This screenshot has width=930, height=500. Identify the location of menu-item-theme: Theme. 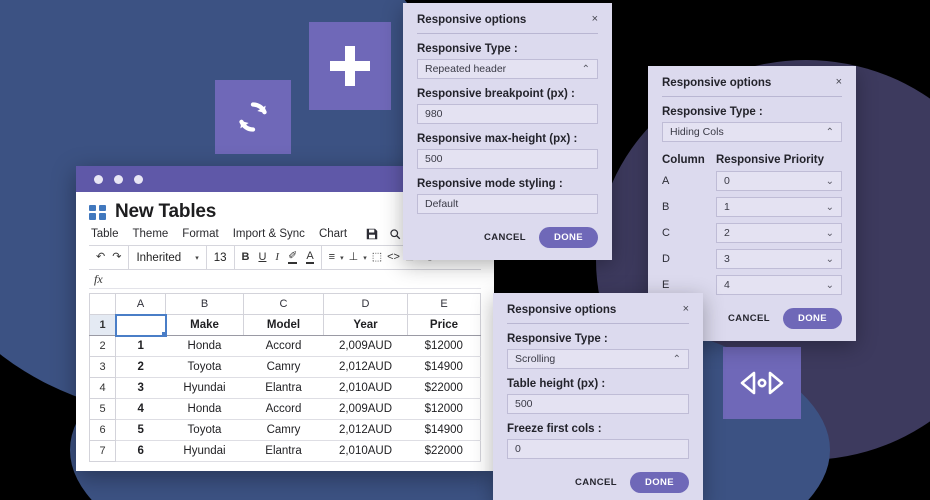
(151, 234).